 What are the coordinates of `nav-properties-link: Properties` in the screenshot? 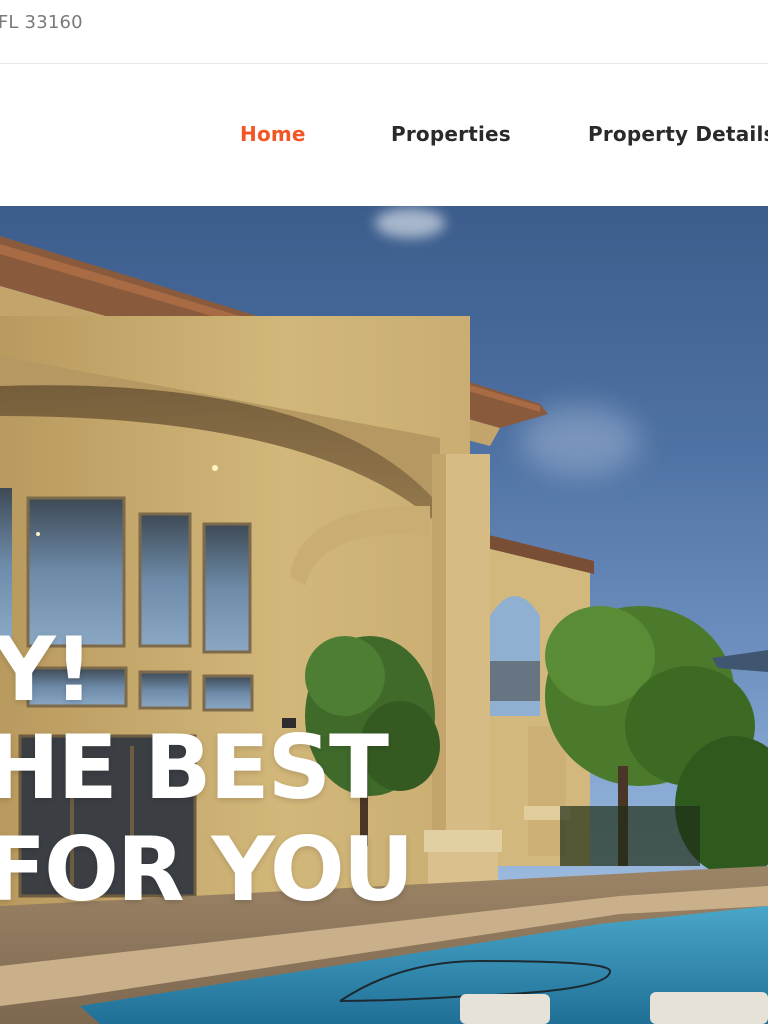 It's located at (451, 134).